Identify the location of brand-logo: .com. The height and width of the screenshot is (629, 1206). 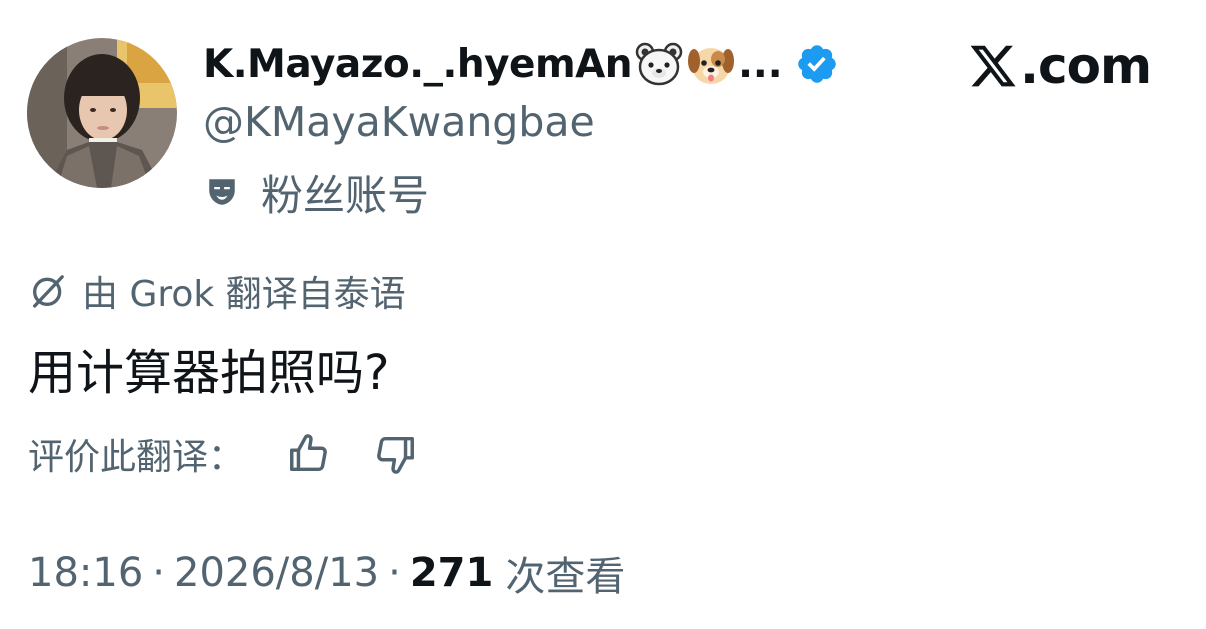
(1060, 66).